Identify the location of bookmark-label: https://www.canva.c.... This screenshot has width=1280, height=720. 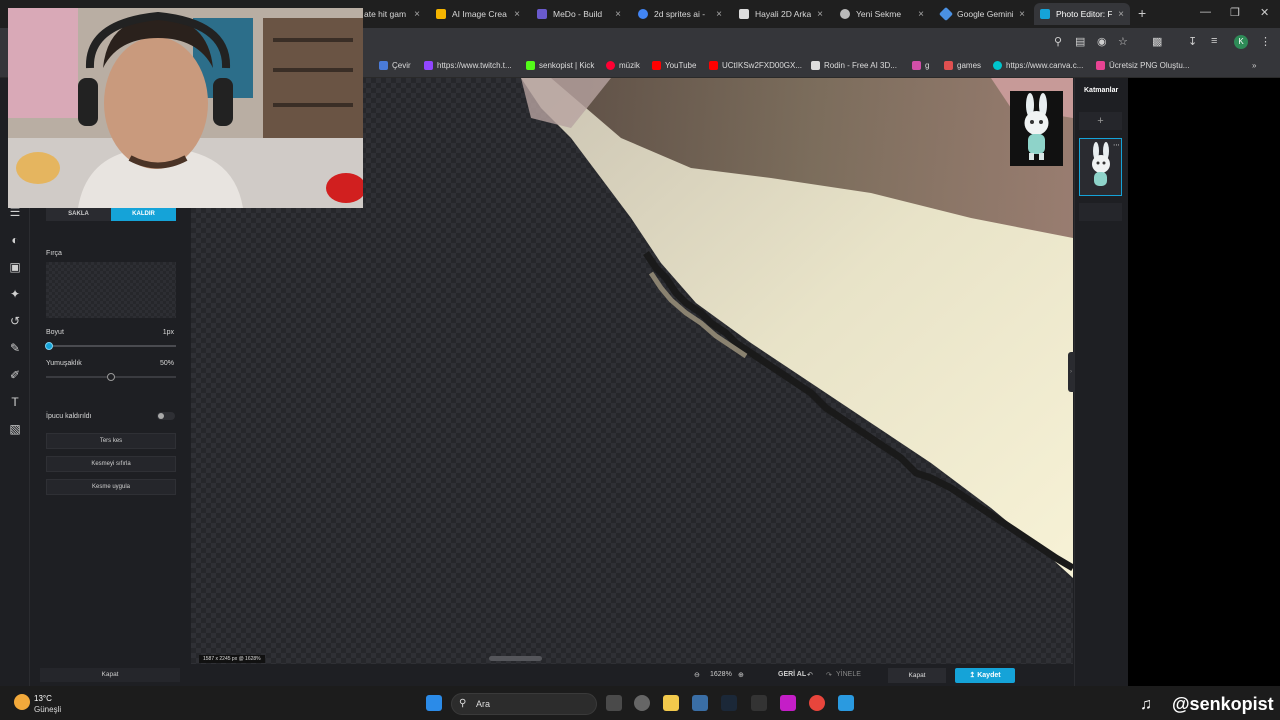
(1045, 65).